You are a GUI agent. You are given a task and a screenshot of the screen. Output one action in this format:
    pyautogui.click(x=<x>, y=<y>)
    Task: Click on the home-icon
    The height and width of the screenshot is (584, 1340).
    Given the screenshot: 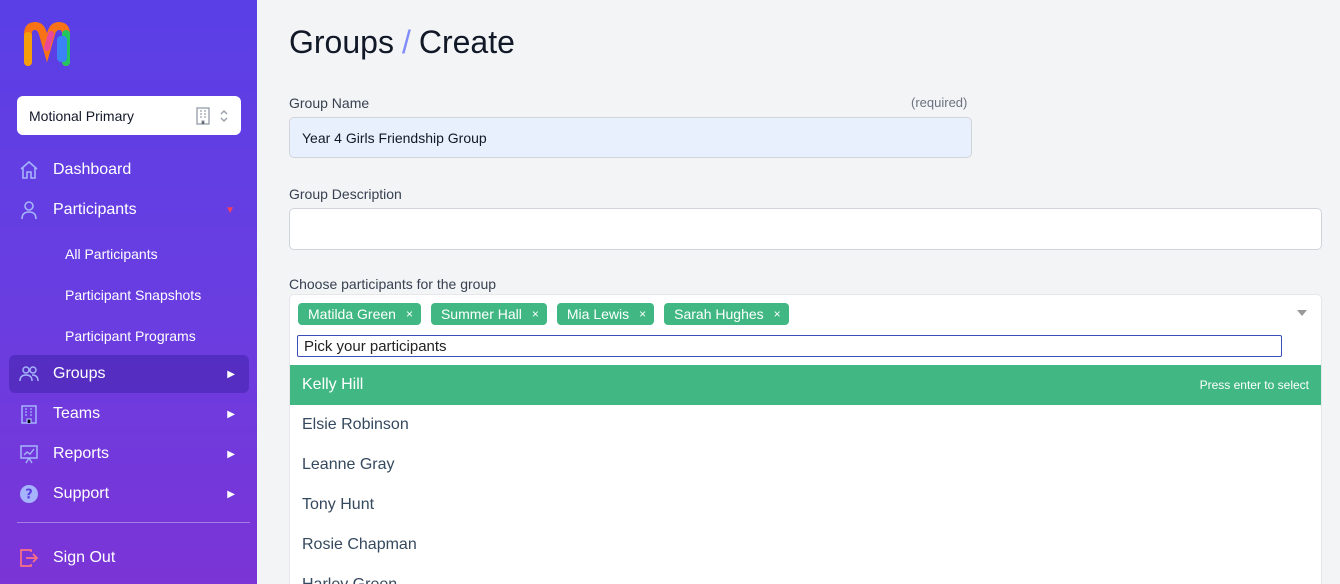 What is the action you would take?
    pyautogui.click(x=29, y=169)
    